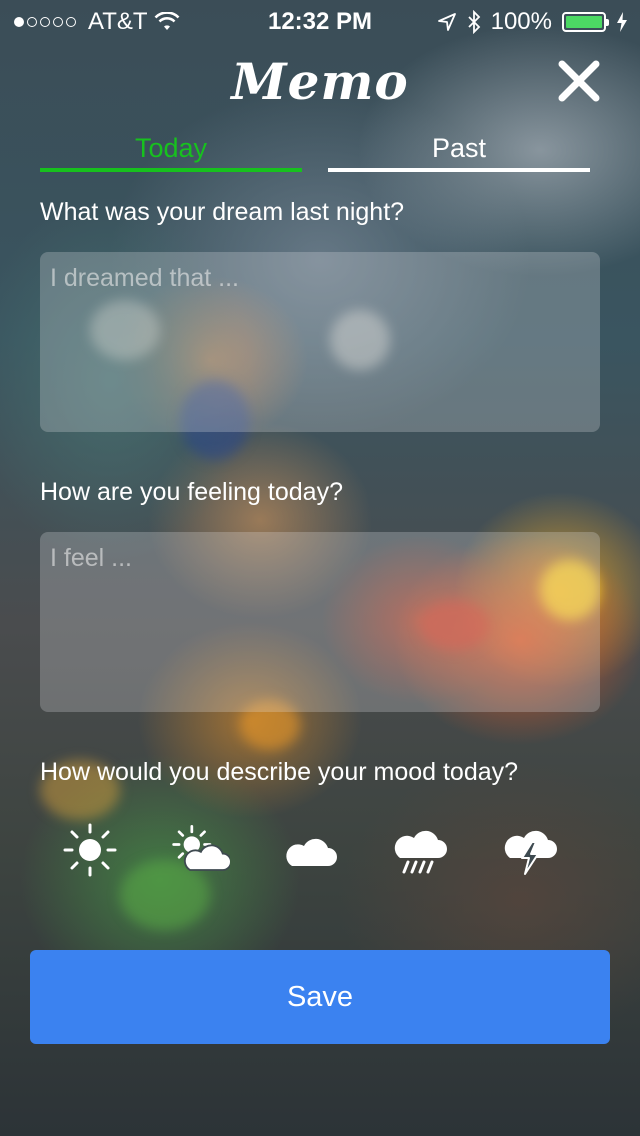 The width and height of the screenshot is (640, 1136). I want to click on tab-today-label: Today, so click(171, 148).